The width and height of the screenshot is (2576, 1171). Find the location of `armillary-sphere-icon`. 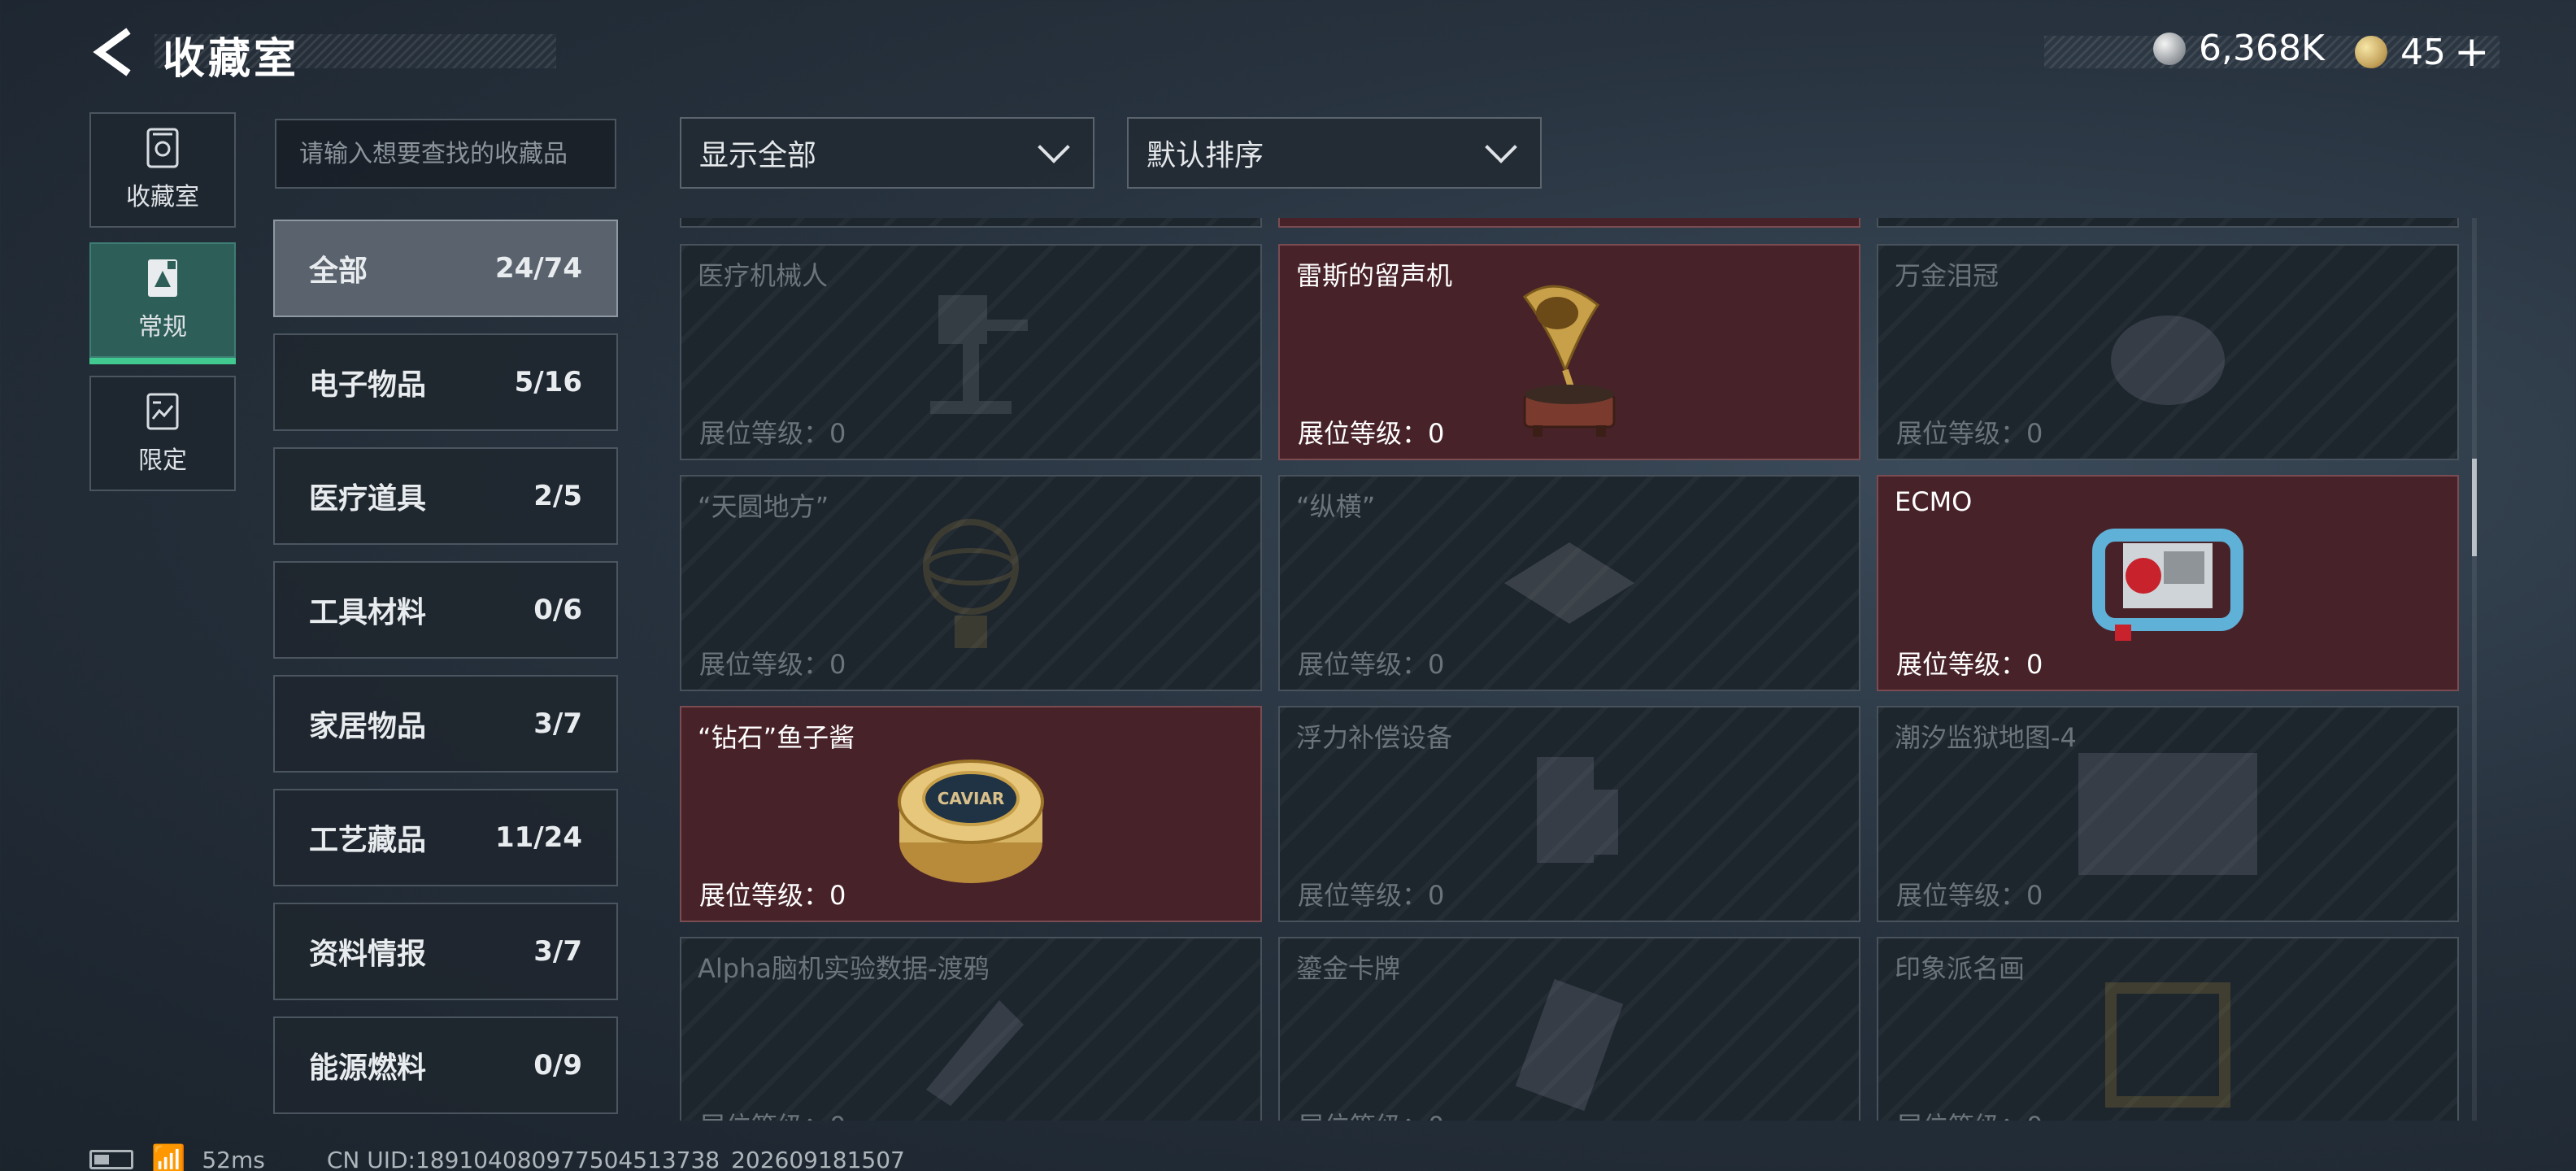

armillary-sphere-icon is located at coordinates (971, 583).